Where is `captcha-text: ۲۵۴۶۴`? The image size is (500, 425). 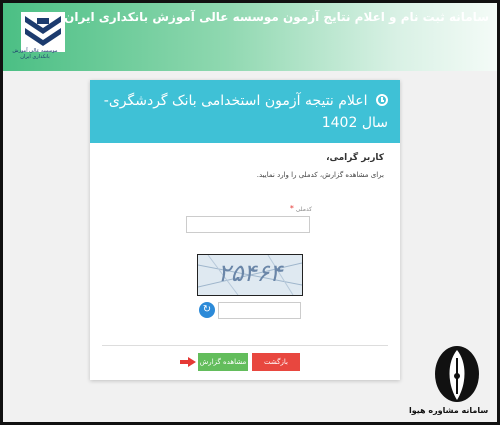 captcha-text: ۲۵۴۶۴ is located at coordinates (250, 273).